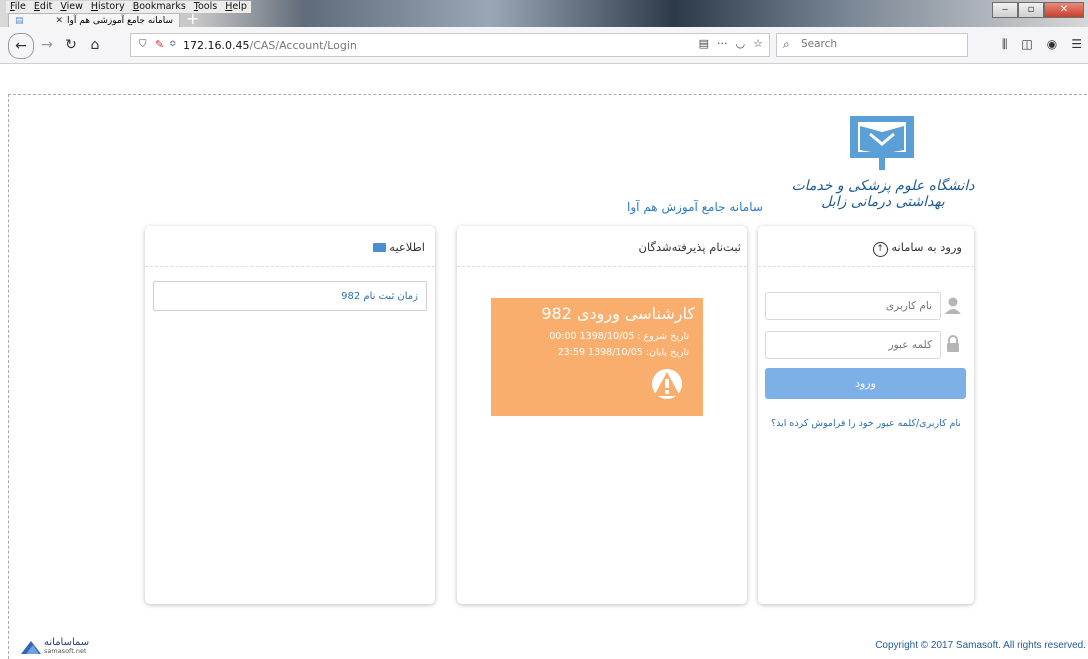  I want to click on tab-title: سامانه جامع آموزشی هم آوا, so click(120, 20).